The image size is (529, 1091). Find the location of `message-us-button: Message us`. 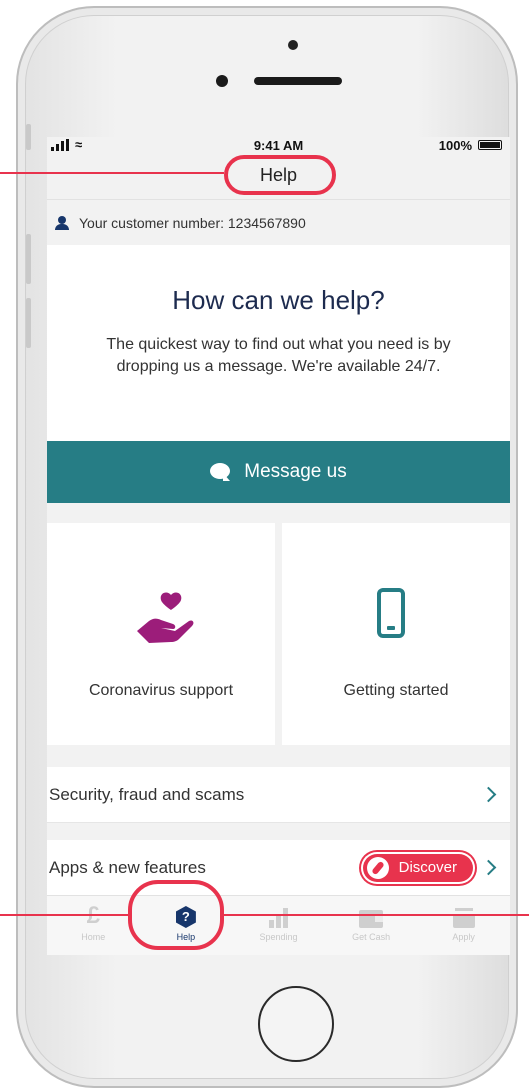

message-us-button: Message us is located at coordinates (278, 472).